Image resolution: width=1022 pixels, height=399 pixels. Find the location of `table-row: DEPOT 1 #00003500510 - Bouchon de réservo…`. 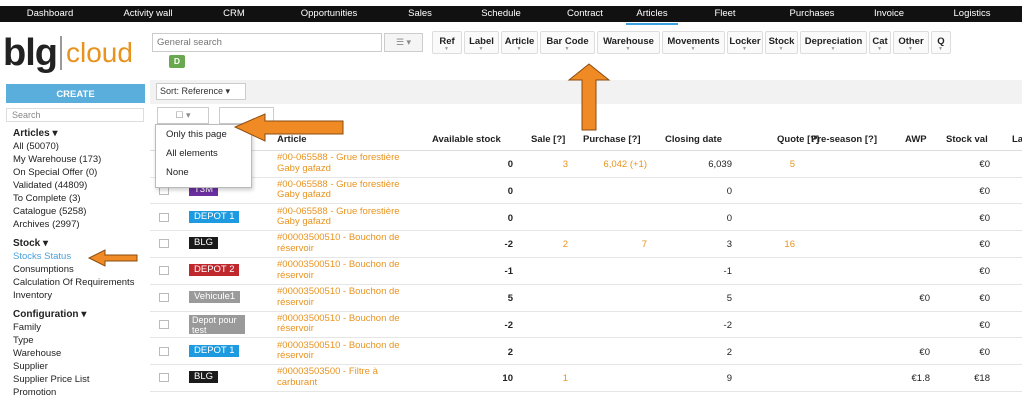

table-row: DEPOT 1 #00003500510 - Bouchon de réservo… is located at coordinates (586, 352).